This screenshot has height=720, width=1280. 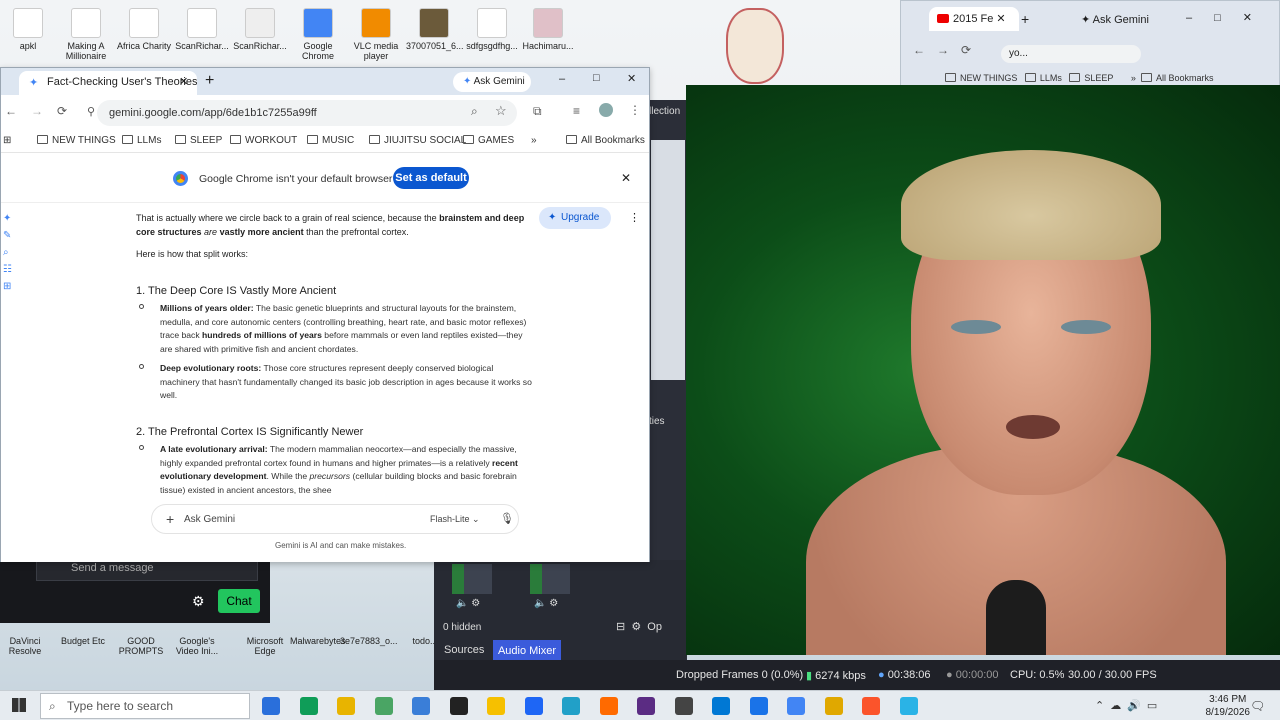 I want to click on chat-button: Chat, so click(x=239, y=601).